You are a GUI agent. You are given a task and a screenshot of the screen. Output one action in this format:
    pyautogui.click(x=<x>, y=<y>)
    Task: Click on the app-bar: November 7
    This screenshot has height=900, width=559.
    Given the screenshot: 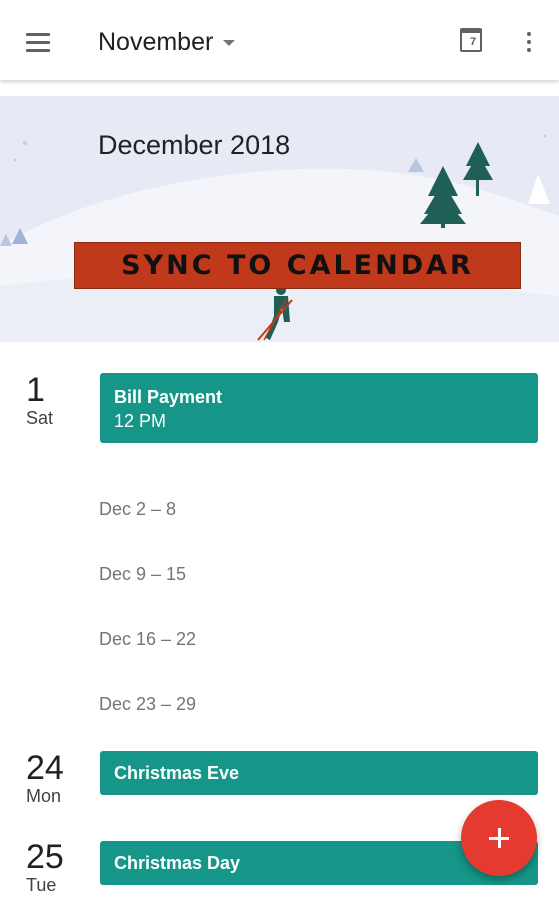 What is the action you would take?
    pyautogui.click(x=279, y=40)
    